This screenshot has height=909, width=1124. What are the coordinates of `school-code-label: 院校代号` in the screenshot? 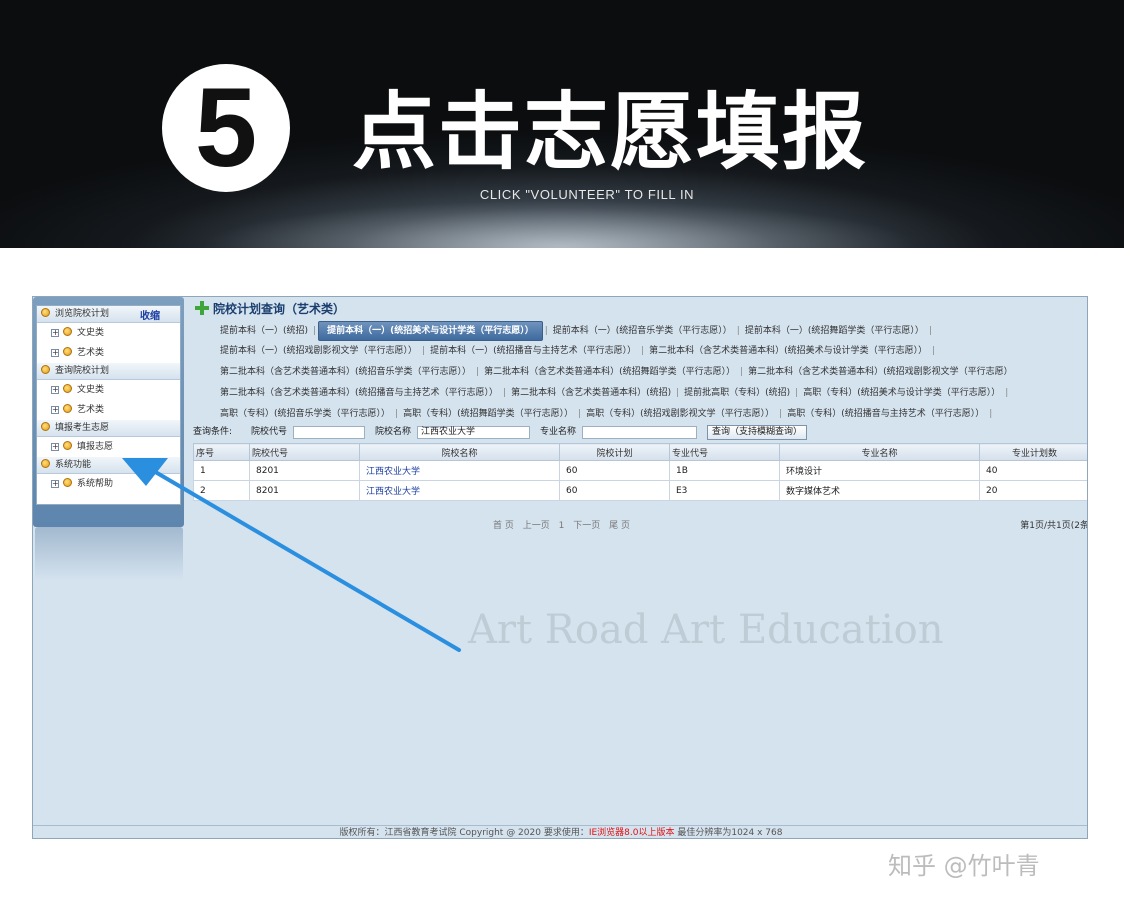 It's located at (269, 432).